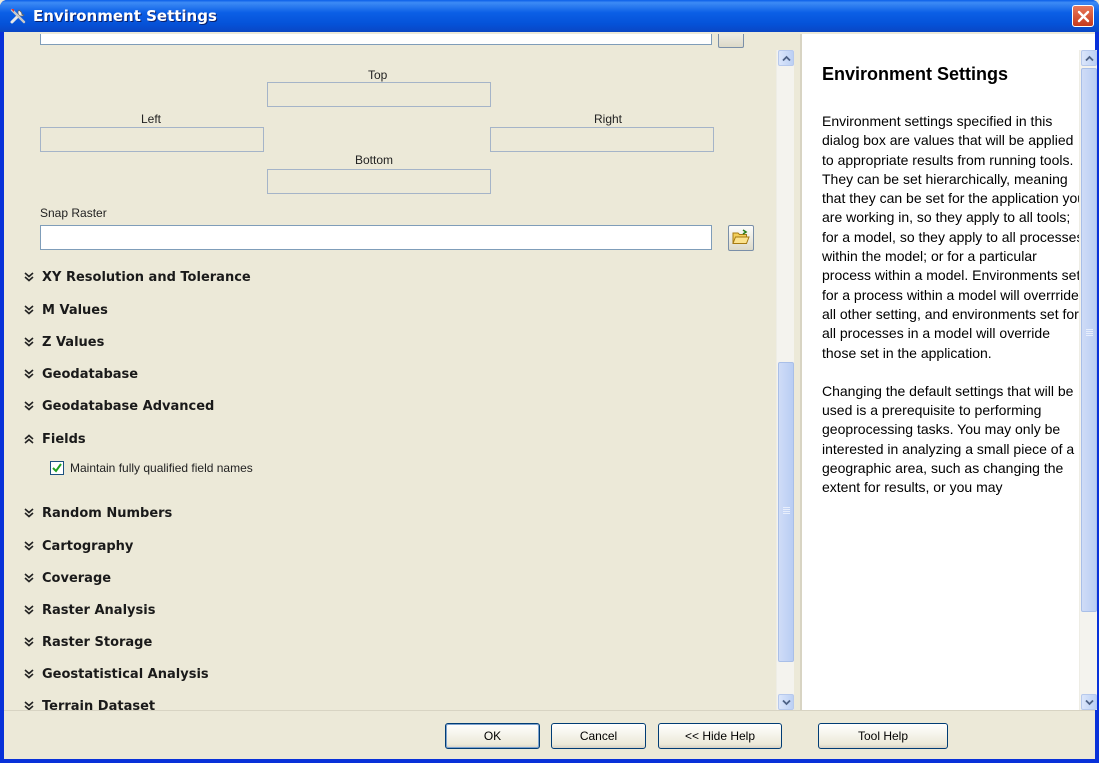  I want to click on section-xy-resolution: XY Resolution and Tolerance, so click(137, 277).